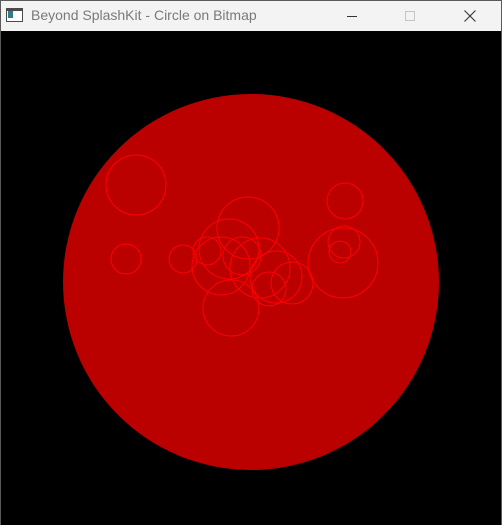  I want to click on minimize-icon, so click(352, 16).